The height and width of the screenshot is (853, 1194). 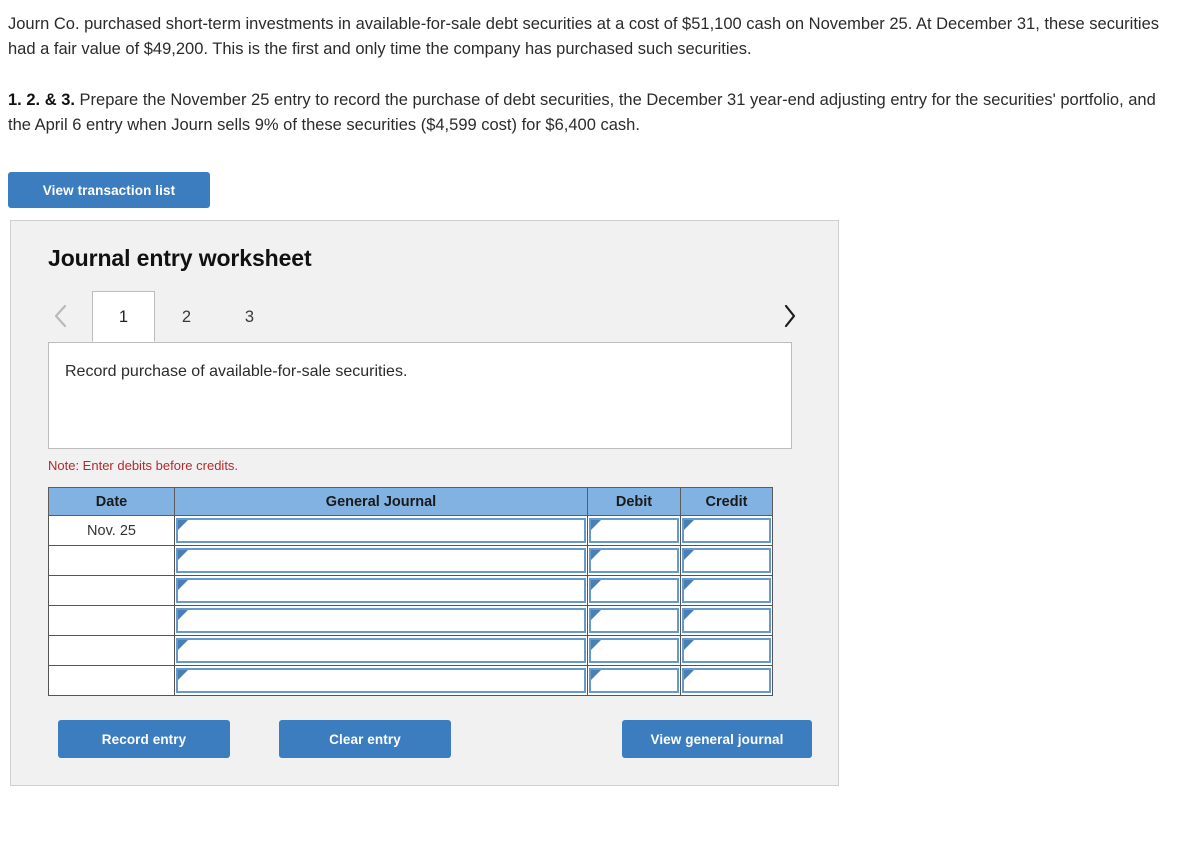 What do you see at coordinates (726, 501) in the screenshot?
I see `column-header-credit: Credit` at bounding box center [726, 501].